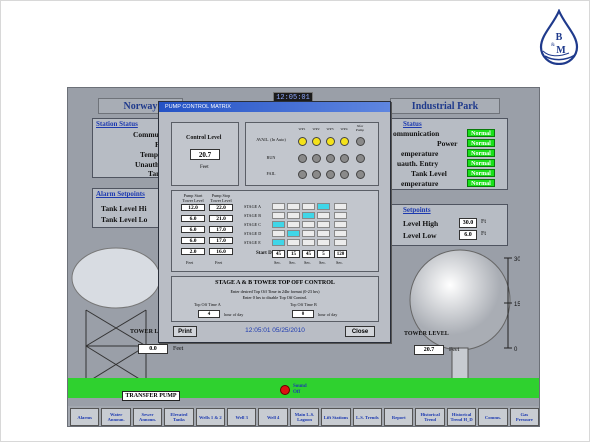  I want to click on nav-main-ls-lagoon: Main L.S. Lagoon, so click(304, 417).